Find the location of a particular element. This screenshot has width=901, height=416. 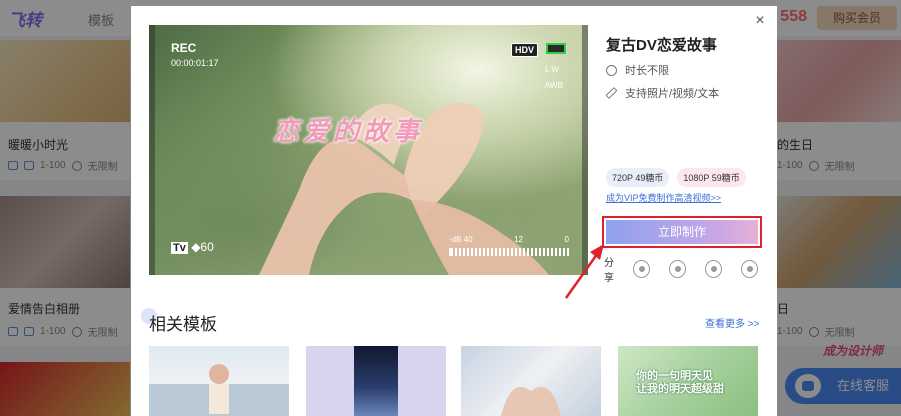

related-templates-title: 相关模板 is located at coordinates (183, 324).